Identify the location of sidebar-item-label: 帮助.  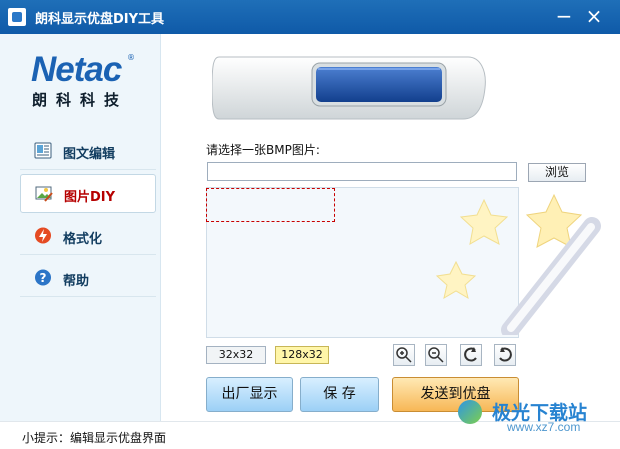
(76, 281).